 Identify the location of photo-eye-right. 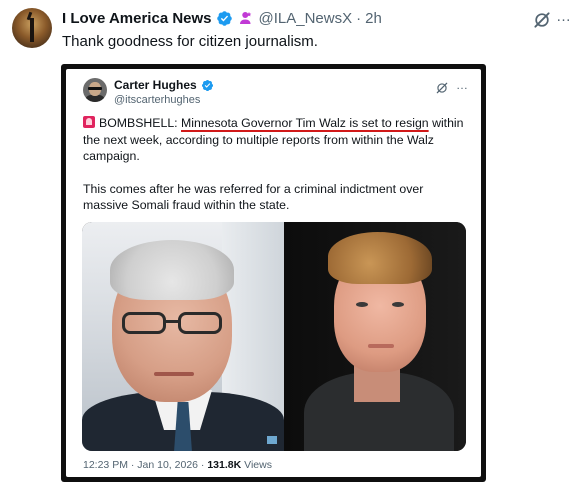
(398, 304).